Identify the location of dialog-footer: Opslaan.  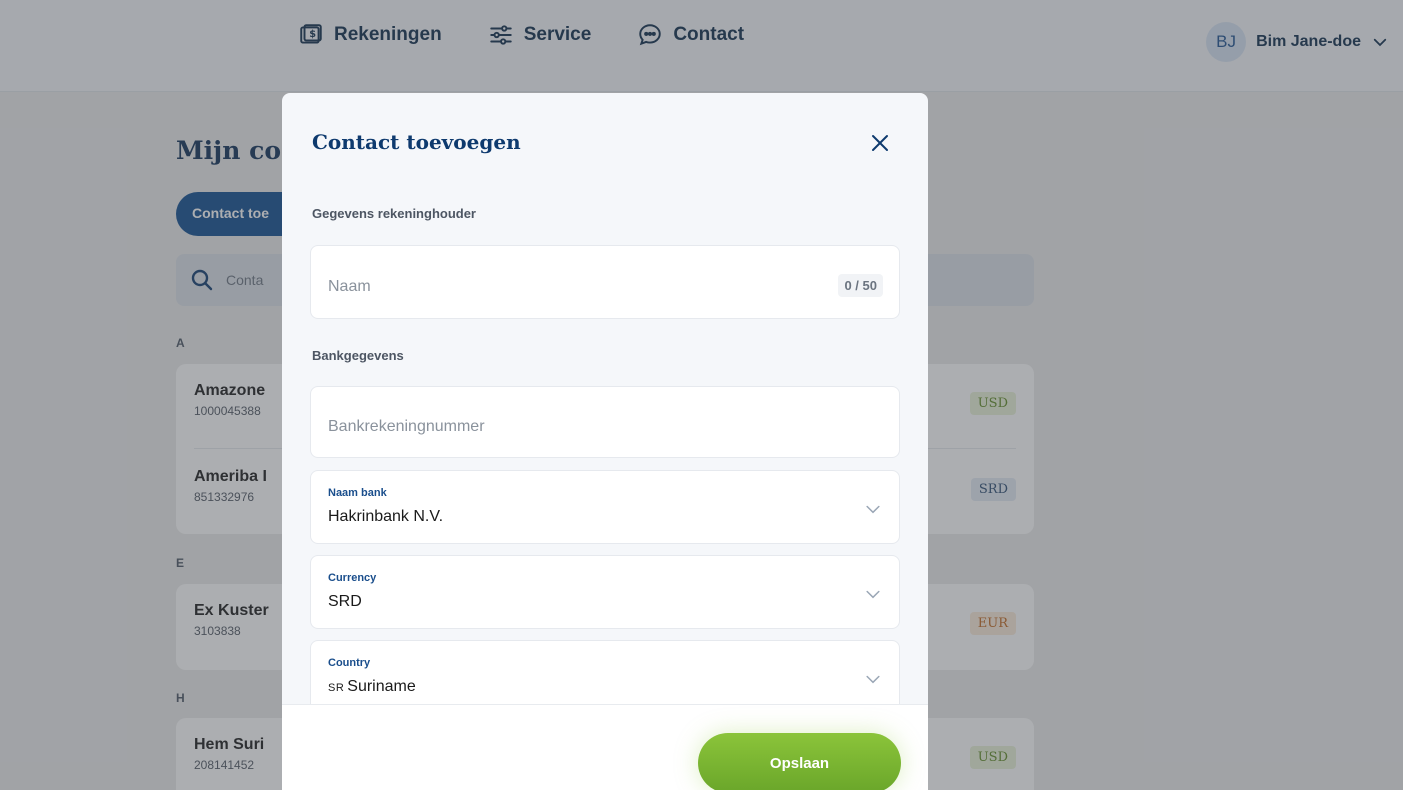
(605, 747).